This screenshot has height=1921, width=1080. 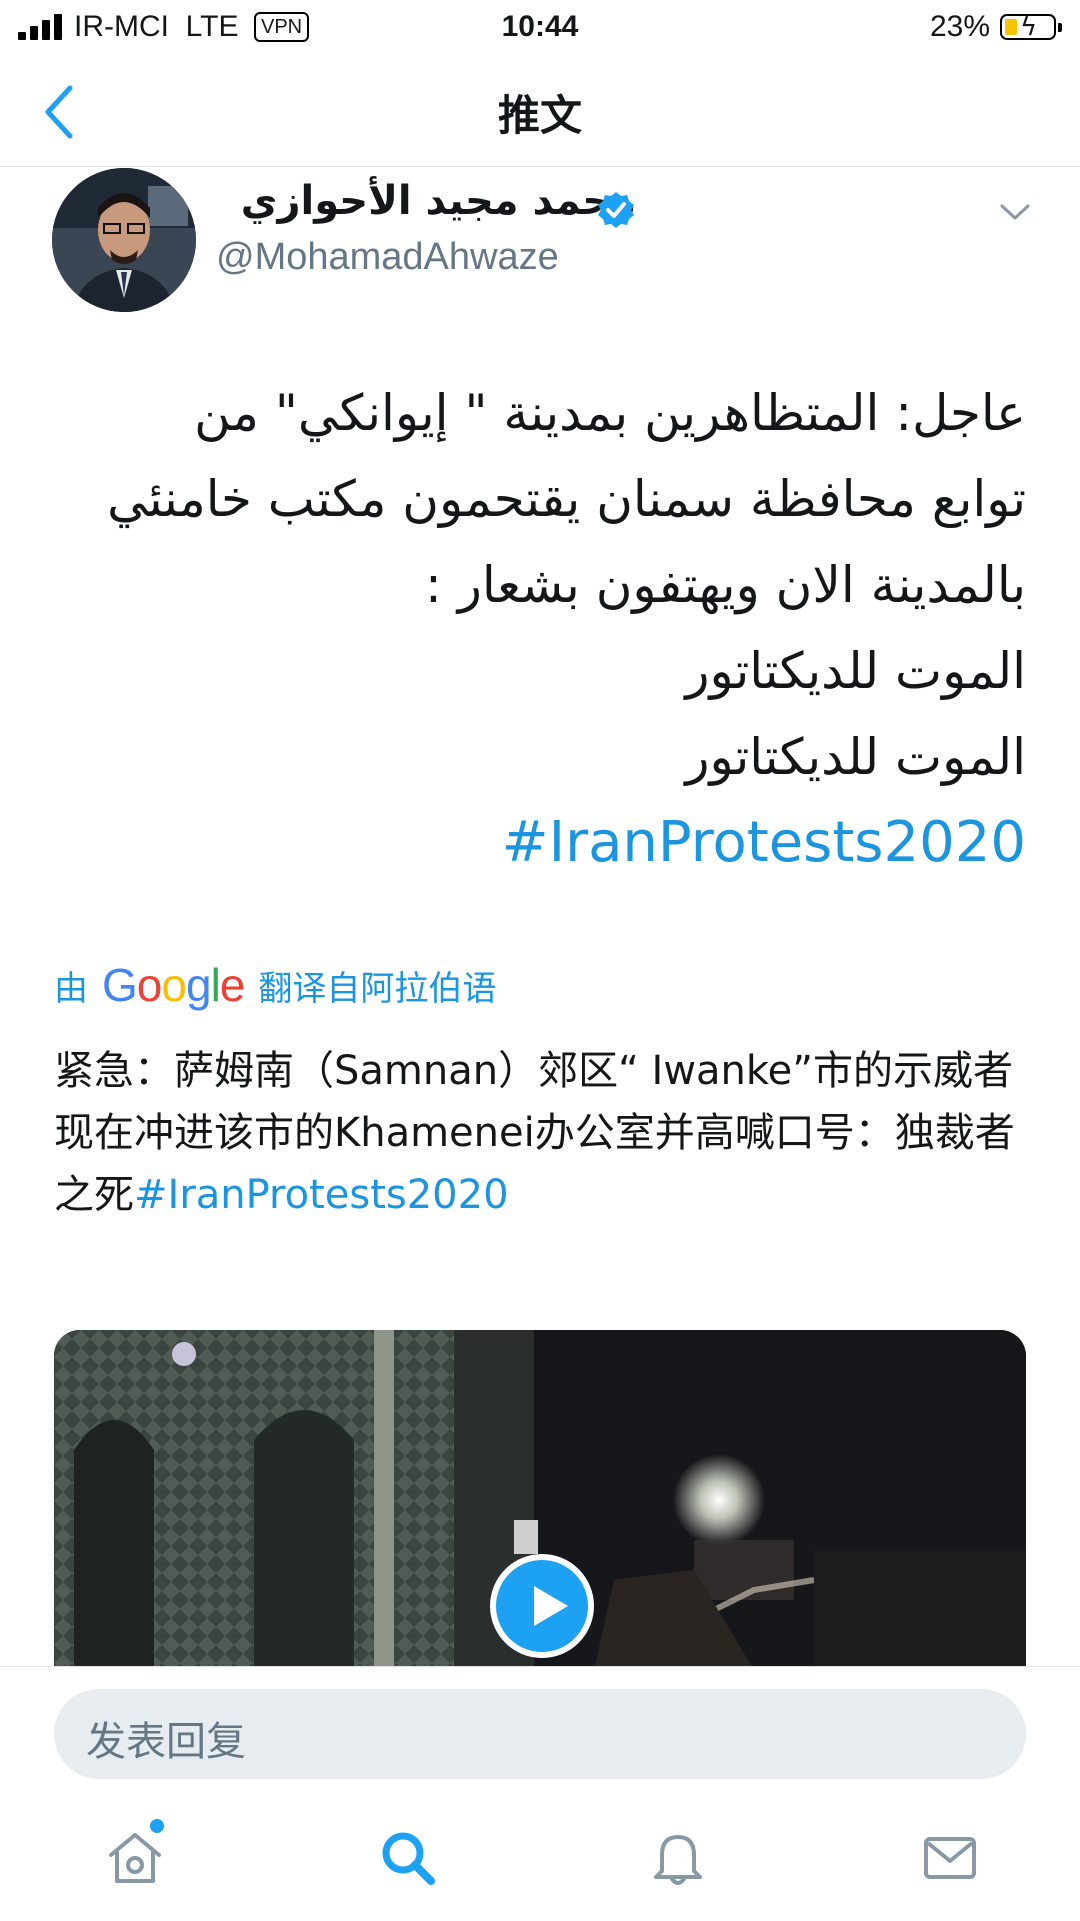 I want to click on hashtag-link: #IranProtests2020, so click(x=540, y=843).